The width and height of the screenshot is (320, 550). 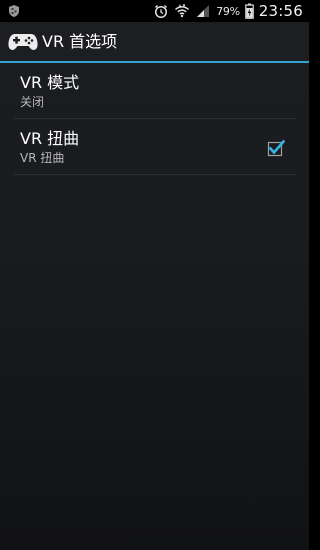 What do you see at coordinates (161, 11) in the screenshot?
I see `alarm-clock-icon` at bounding box center [161, 11].